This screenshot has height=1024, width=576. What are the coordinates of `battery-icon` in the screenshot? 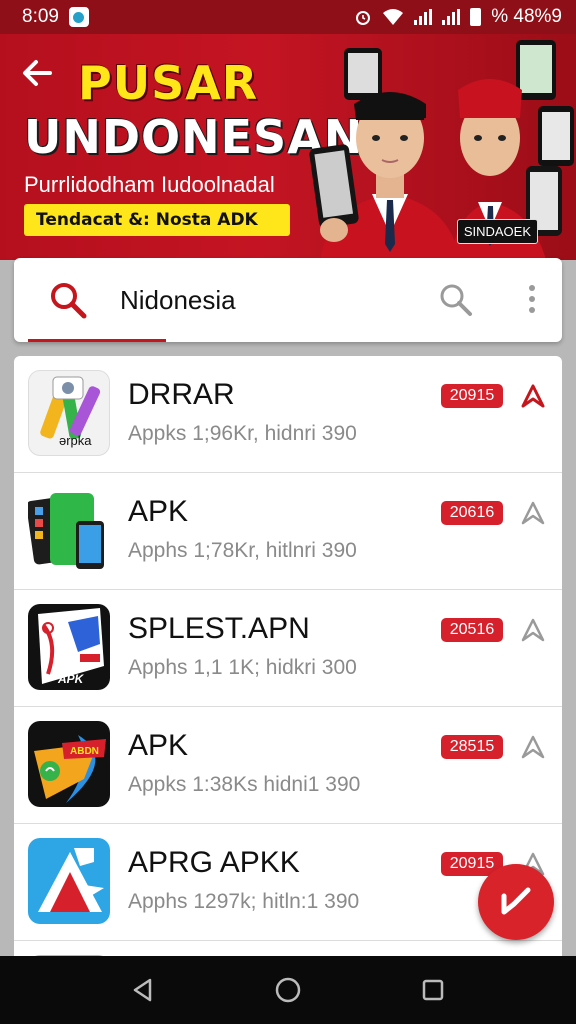 It's located at (476, 17).